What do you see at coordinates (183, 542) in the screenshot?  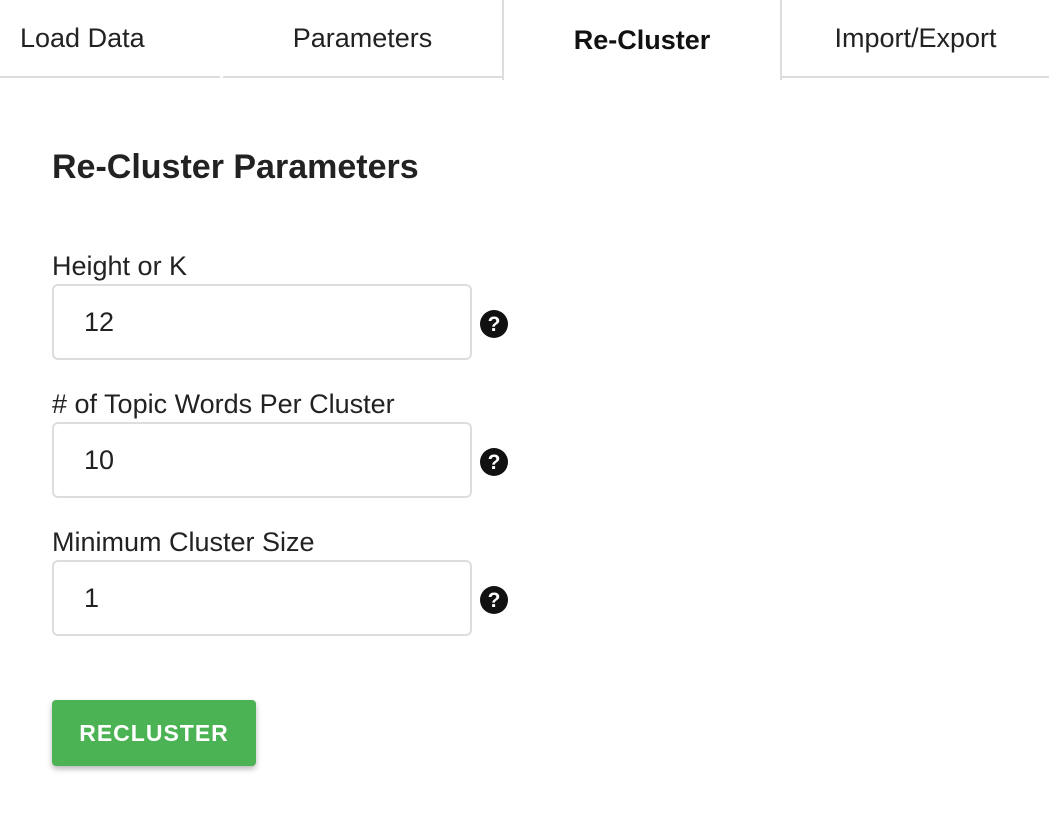 I see `min-cluster-size-label: Minimum Cluster Size` at bounding box center [183, 542].